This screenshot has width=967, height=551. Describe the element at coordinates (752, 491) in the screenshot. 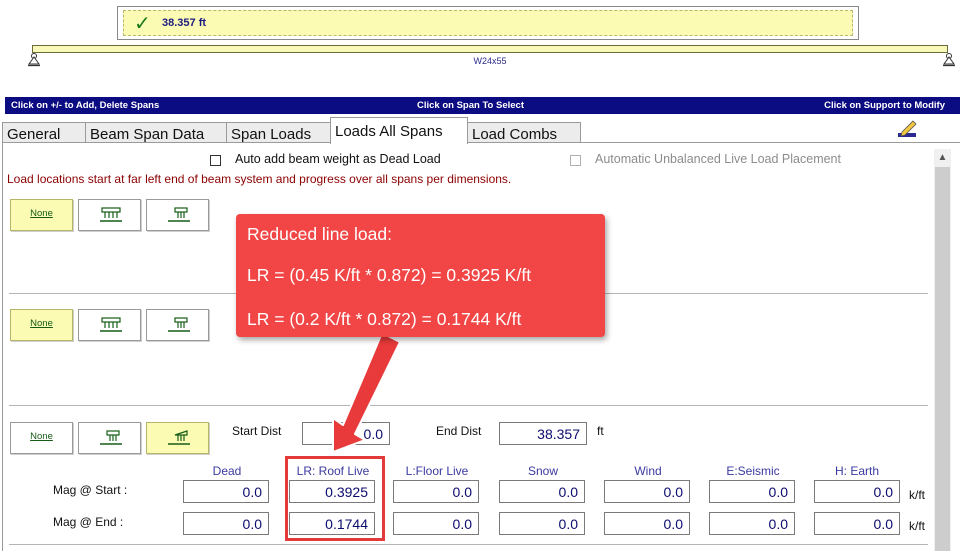

I see `mag-start-seismic-input: 0.0` at that location.